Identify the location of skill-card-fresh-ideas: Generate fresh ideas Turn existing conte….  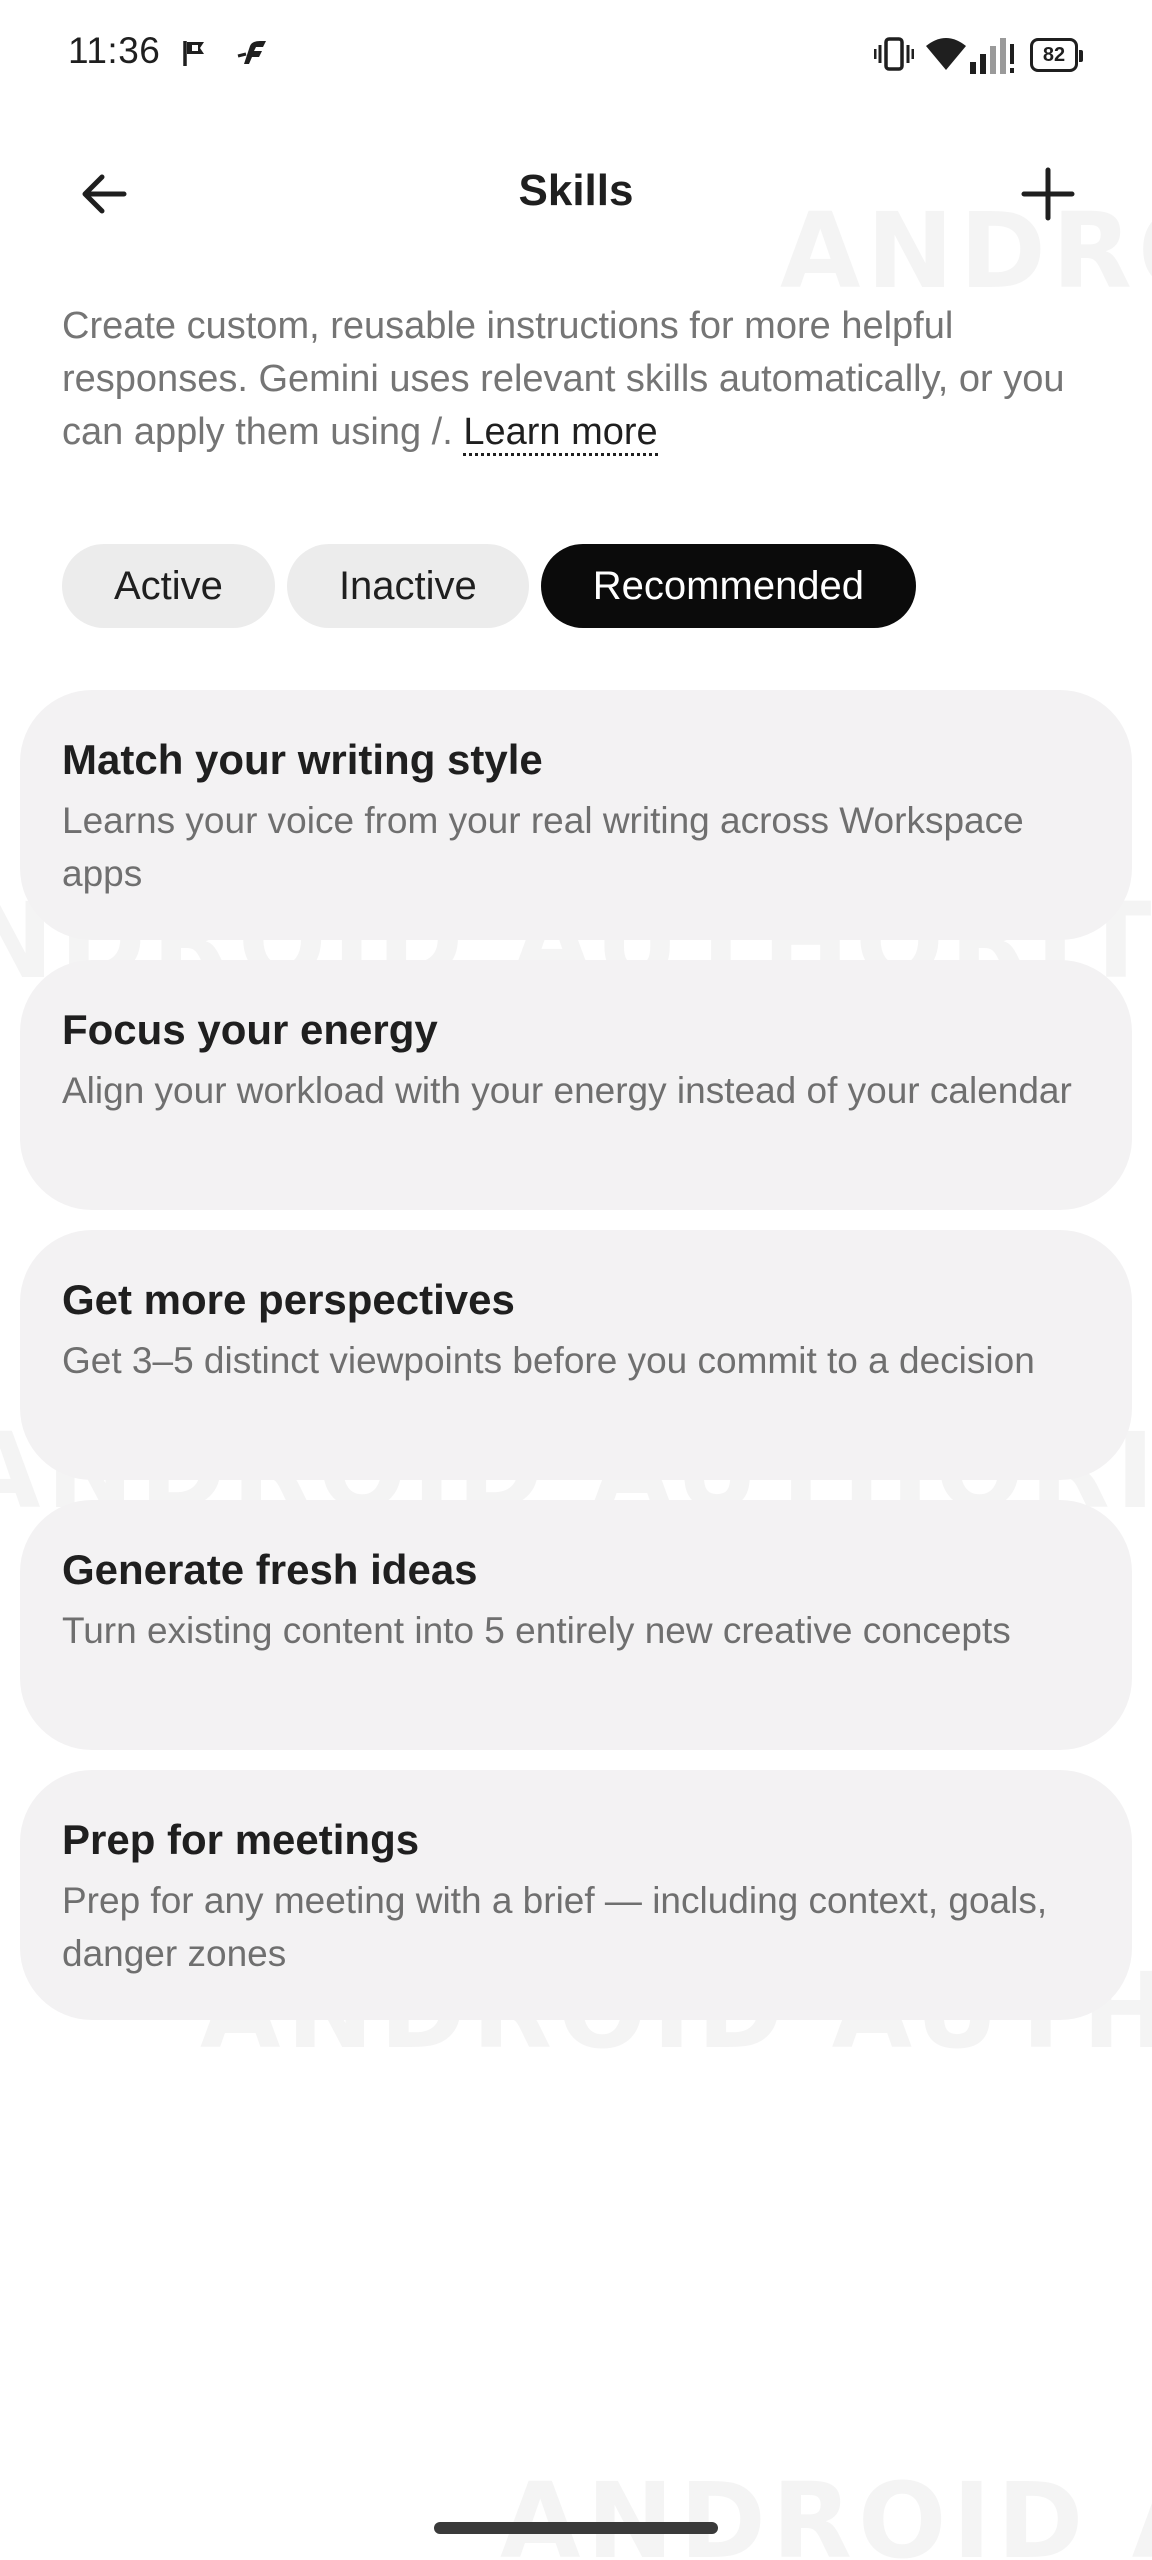
(576, 1625).